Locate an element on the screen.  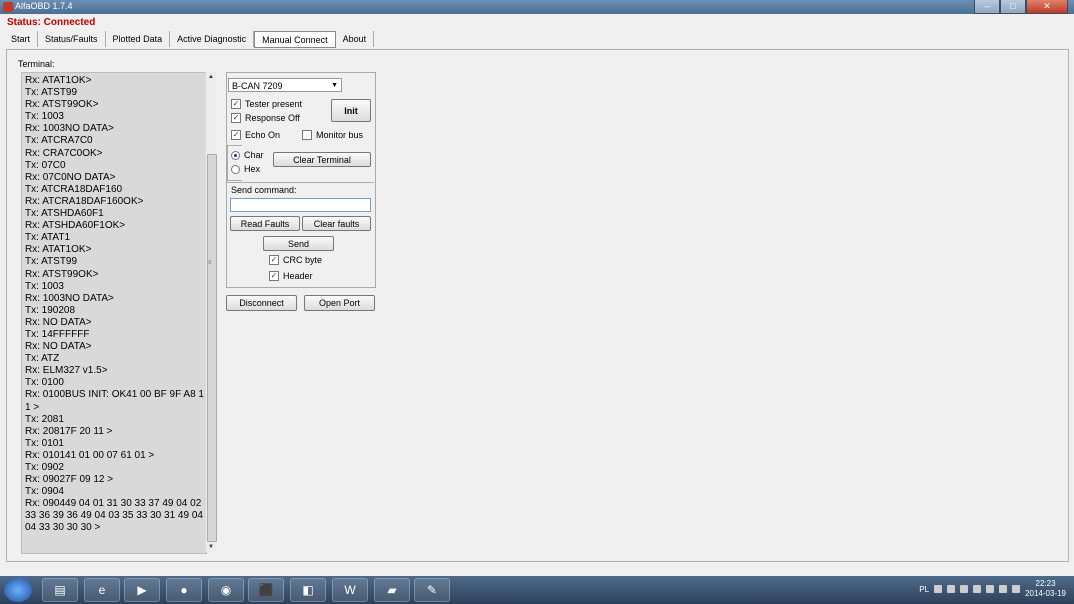
send-command-input is located at coordinates (300, 205).